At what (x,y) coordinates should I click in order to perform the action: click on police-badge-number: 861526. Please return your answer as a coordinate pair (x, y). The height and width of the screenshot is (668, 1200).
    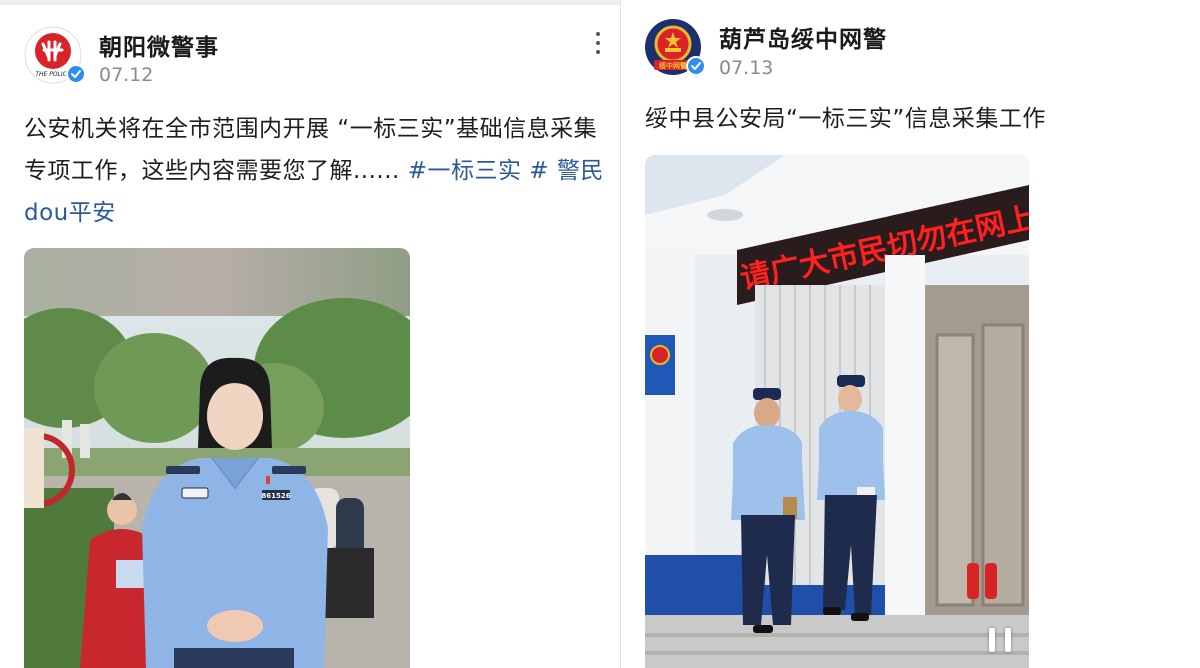
    Looking at the image, I should click on (275, 496).